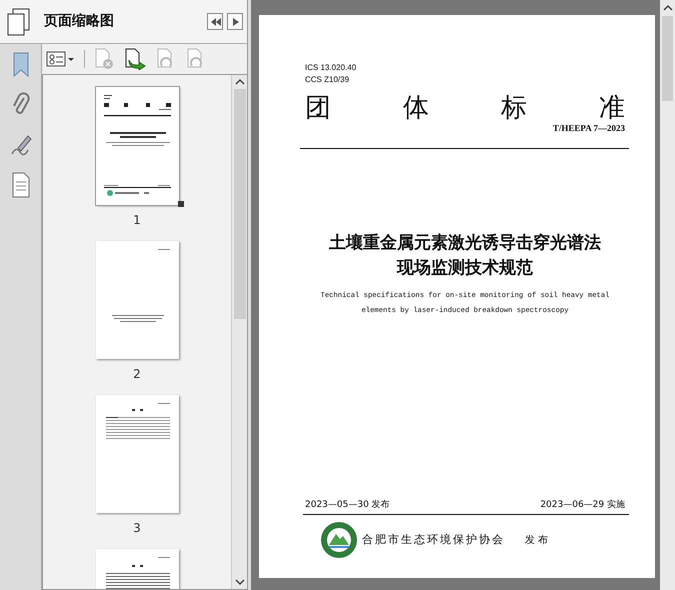 This screenshot has width=675, height=590. Describe the element at coordinates (612, 108) in the screenshot. I see `heading-character: 准` at that location.